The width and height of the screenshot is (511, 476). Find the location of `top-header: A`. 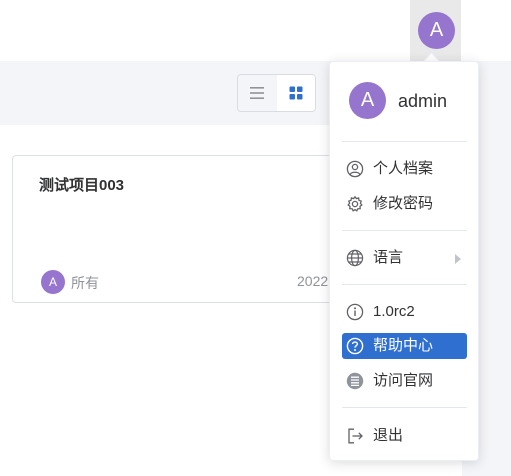

top-header: A is located at coordinates (255, 30).